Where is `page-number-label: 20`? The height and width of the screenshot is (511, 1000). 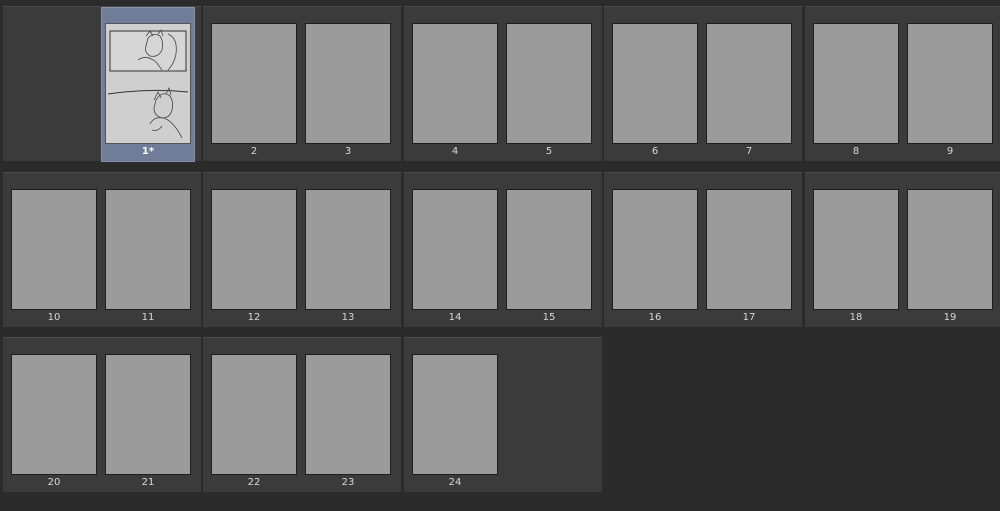
page-number-label: 20 is located at coordinates (54, 482).